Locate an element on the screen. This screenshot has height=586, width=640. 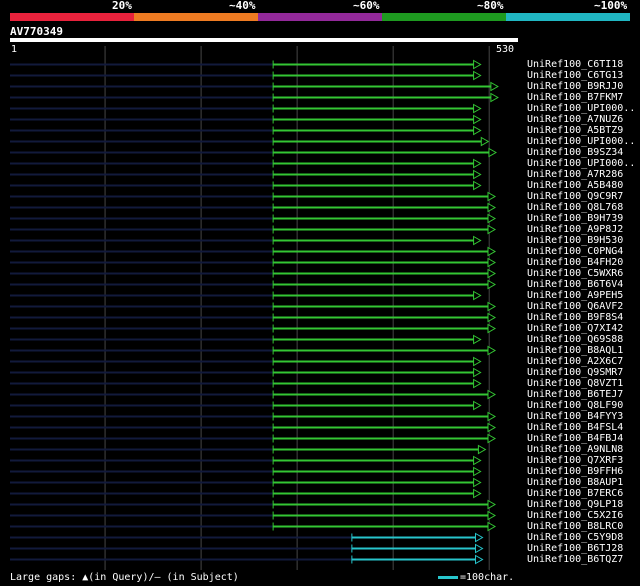
hit-label: UniRef100_B6T6V4 is located at coordinates (575, 284).